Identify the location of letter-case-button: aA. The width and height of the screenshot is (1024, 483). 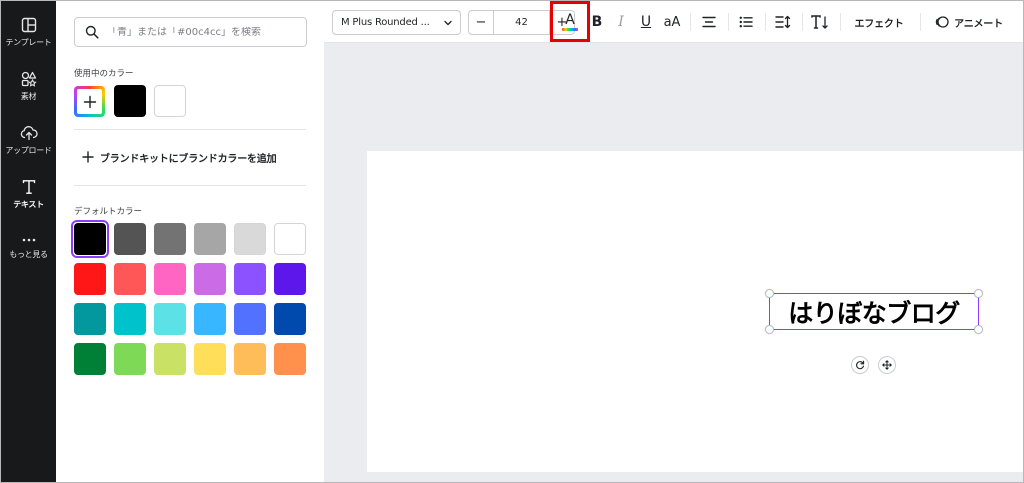
(672, 22).